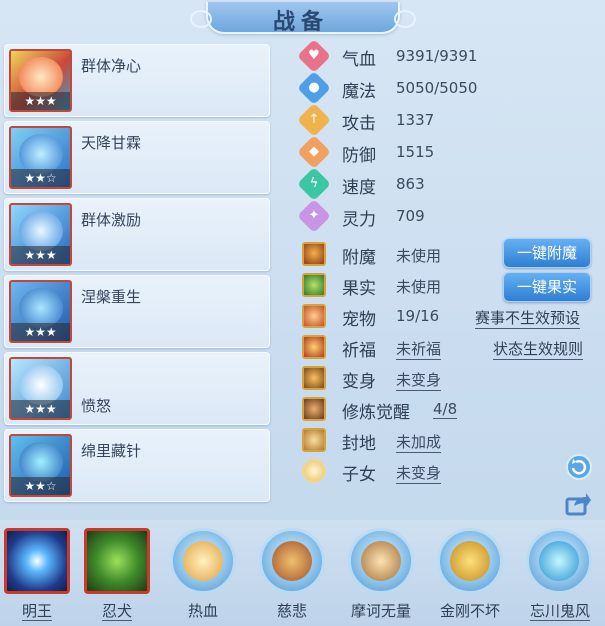  What do you see at coordinates (96, 406) in the screenshot?
I see `skill-name: 愤怒` at bounding box center [96, 406].